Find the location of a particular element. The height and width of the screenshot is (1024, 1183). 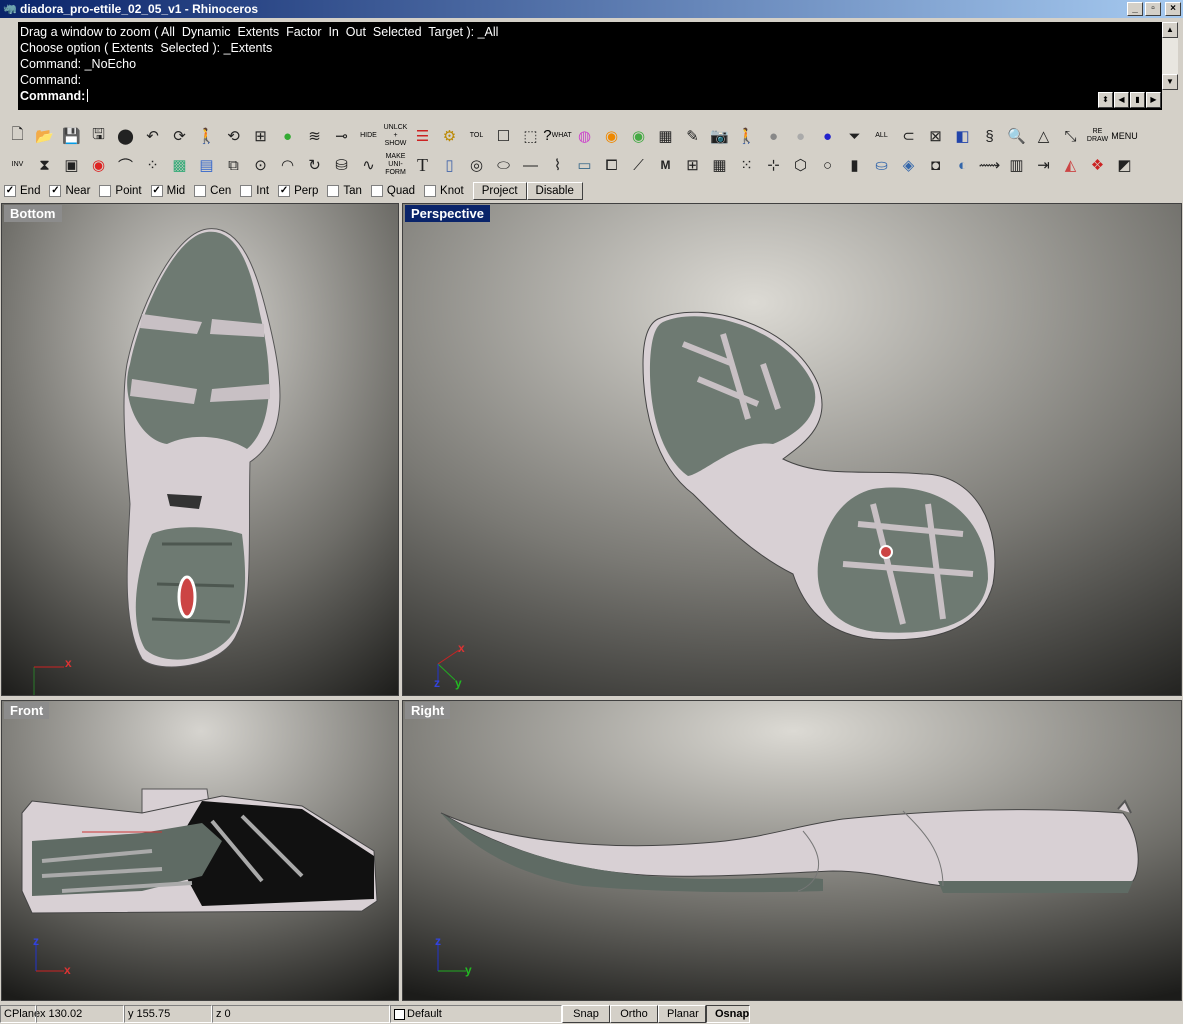

project-button: Project is located at coordinates (499, 191).